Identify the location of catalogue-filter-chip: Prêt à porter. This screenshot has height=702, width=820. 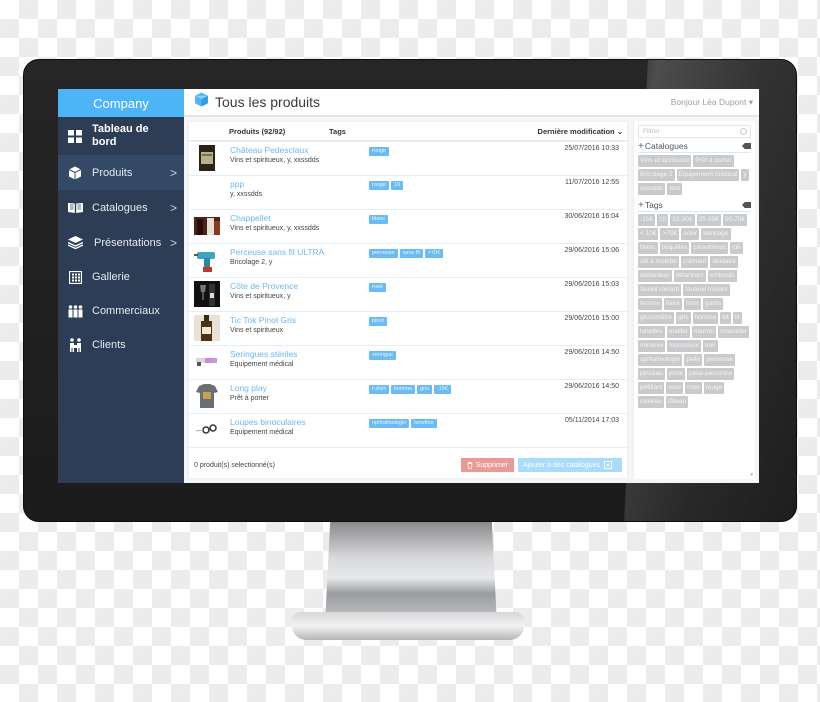
(713, 161).